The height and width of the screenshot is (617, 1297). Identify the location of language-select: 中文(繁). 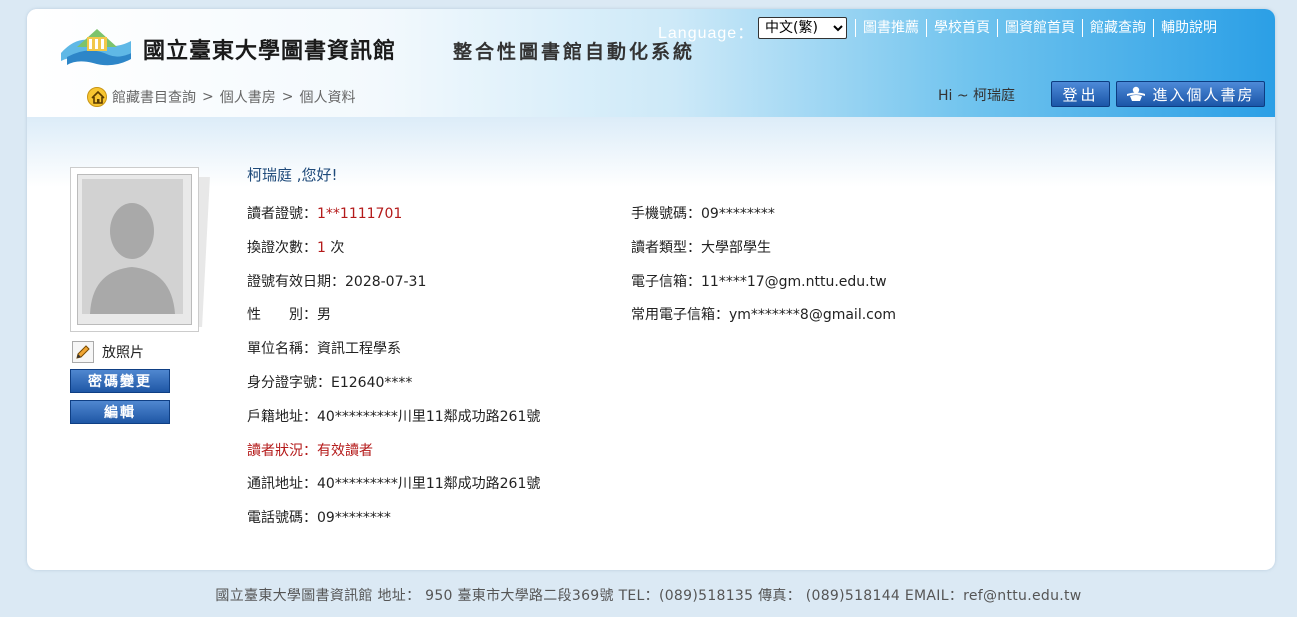
(802, 28).